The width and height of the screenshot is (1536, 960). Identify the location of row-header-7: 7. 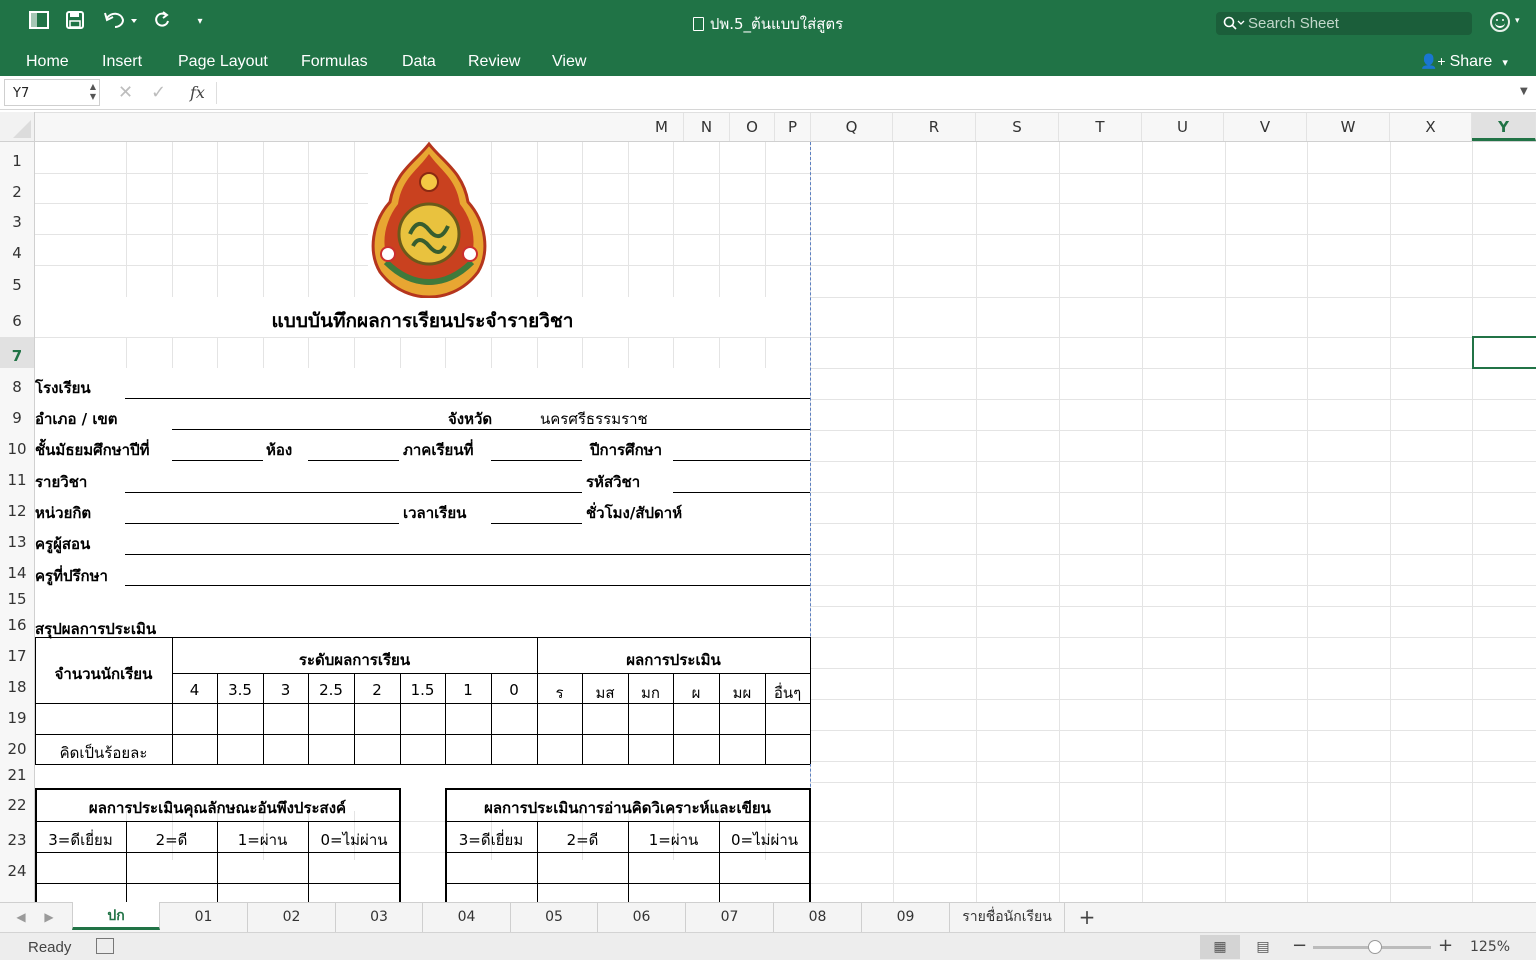
(17, 352).